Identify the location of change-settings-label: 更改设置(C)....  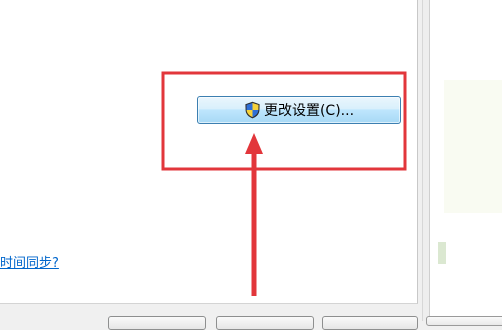
(309, 111).